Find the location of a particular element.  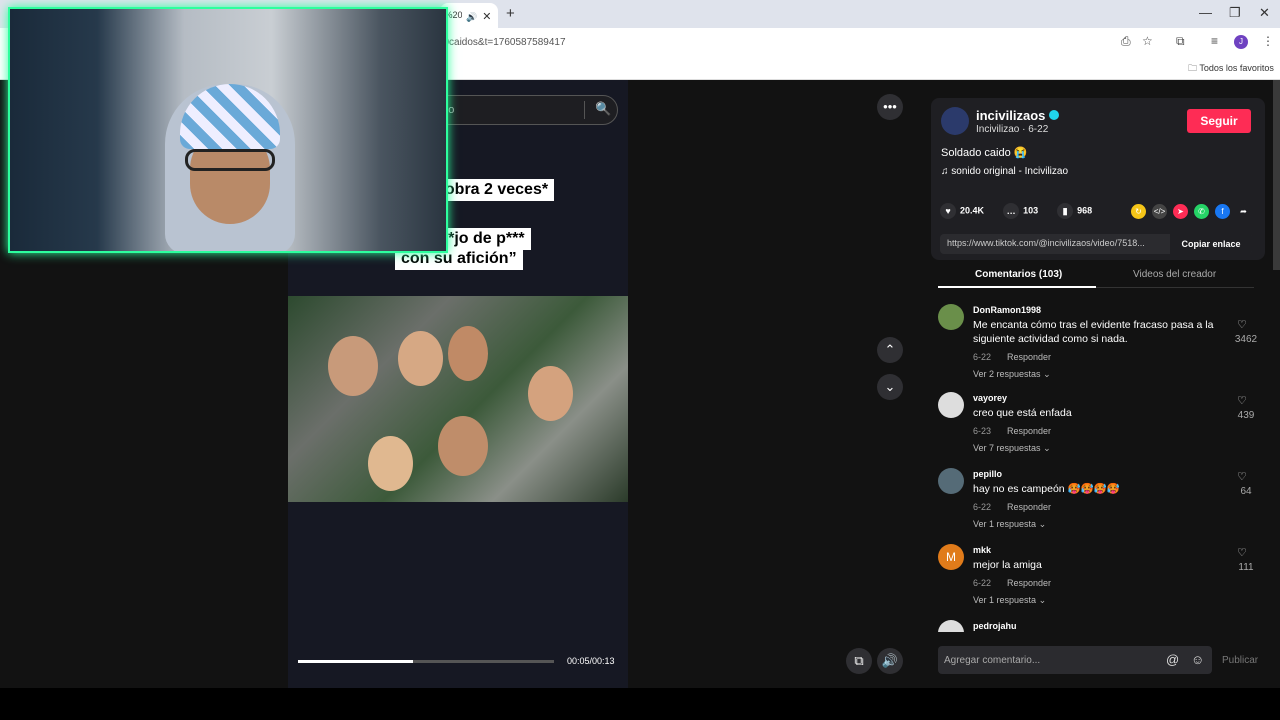

progress-fill is located at coordinates (356, 661).